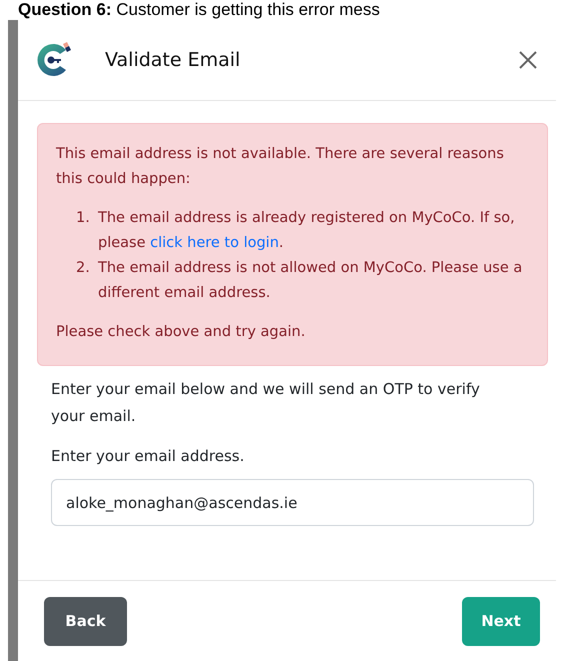 This screenshot has width=568, height=661. Describe the element at coordinates (199, 10) in the screenshot. I see `question-heading: Question 6: Customer is getting this error mess` at that location.